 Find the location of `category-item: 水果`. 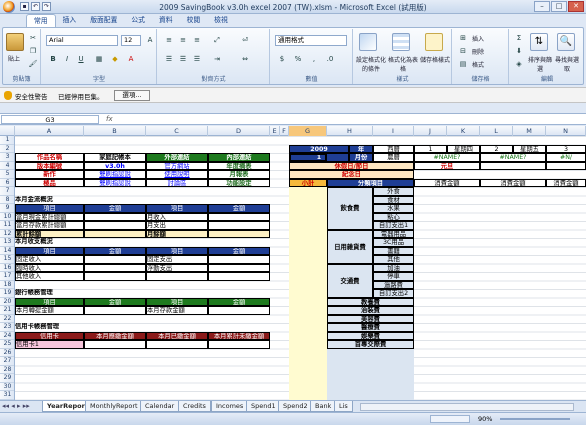

category-item: 水果 is located at coordinates (393, 208).